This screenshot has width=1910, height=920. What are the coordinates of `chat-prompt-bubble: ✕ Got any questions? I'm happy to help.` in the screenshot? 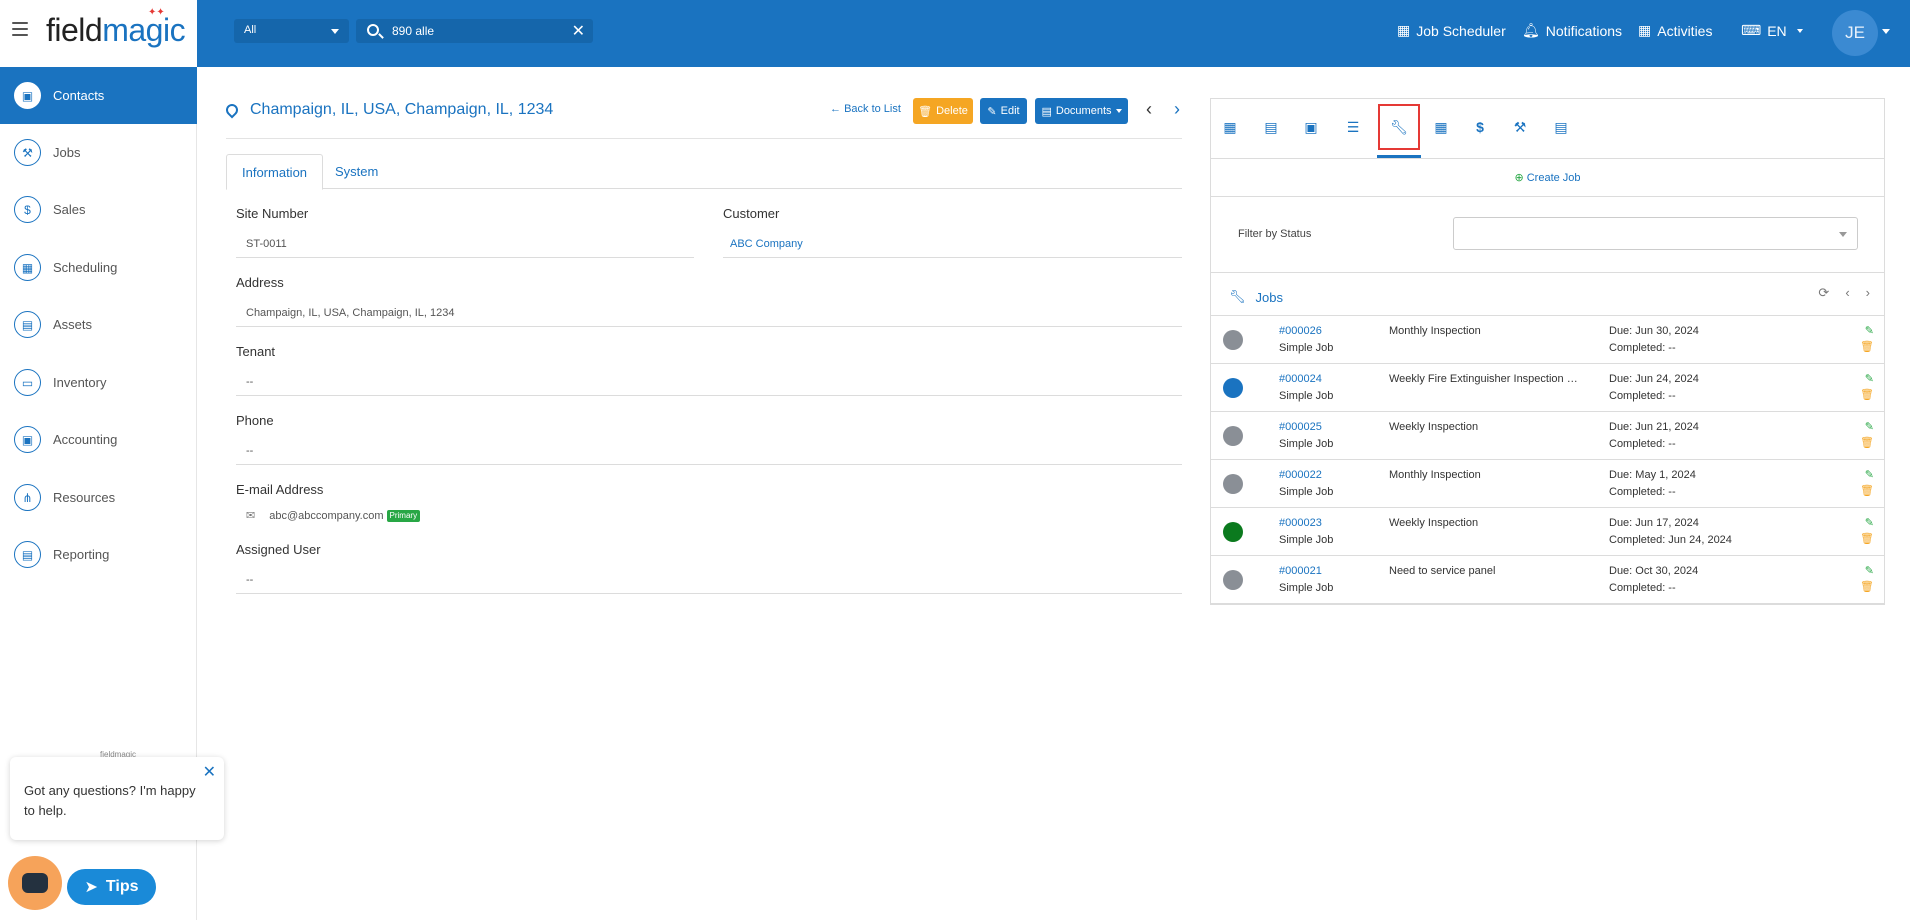 It's located at (117, 798).